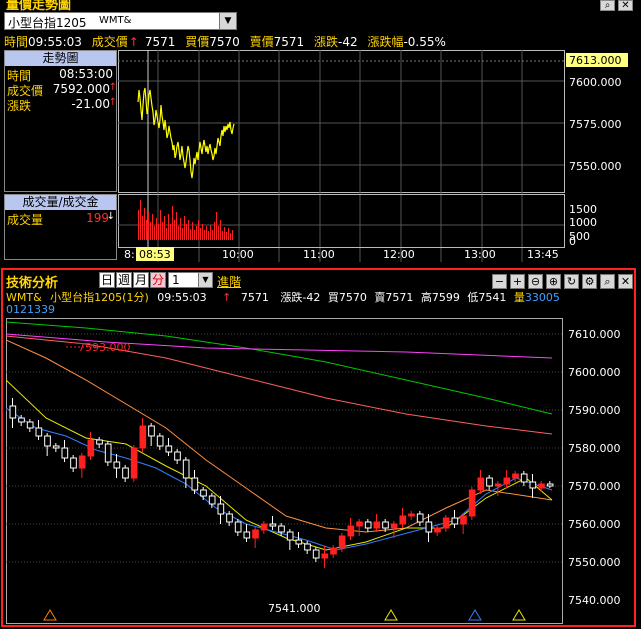  What do you see at coordinates (325, 42) in the screenshot?
I see `quote-change-label: 漲跌` at bounding box center [325, 42].